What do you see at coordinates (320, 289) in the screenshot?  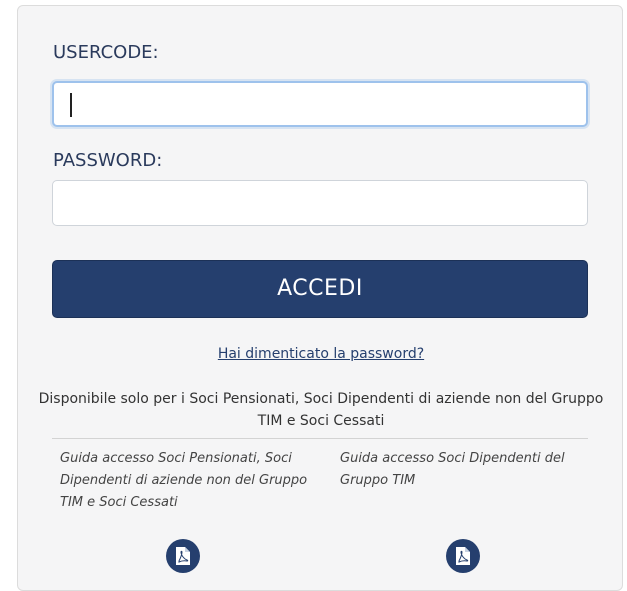 I see `login-button: ACCEDI` at bounding box center [320, 289].